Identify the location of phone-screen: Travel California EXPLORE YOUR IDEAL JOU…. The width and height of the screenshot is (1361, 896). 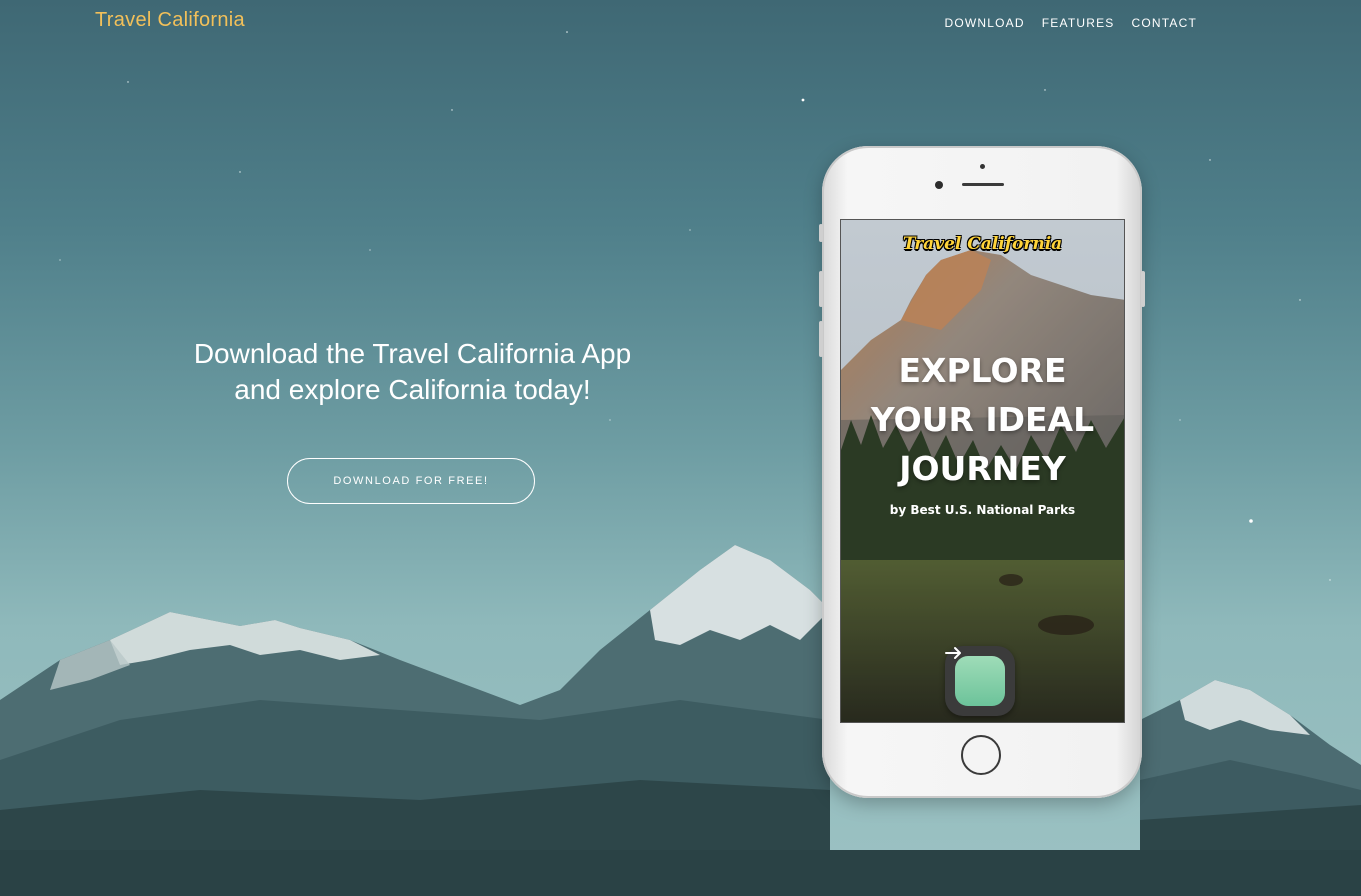
(982, 471).